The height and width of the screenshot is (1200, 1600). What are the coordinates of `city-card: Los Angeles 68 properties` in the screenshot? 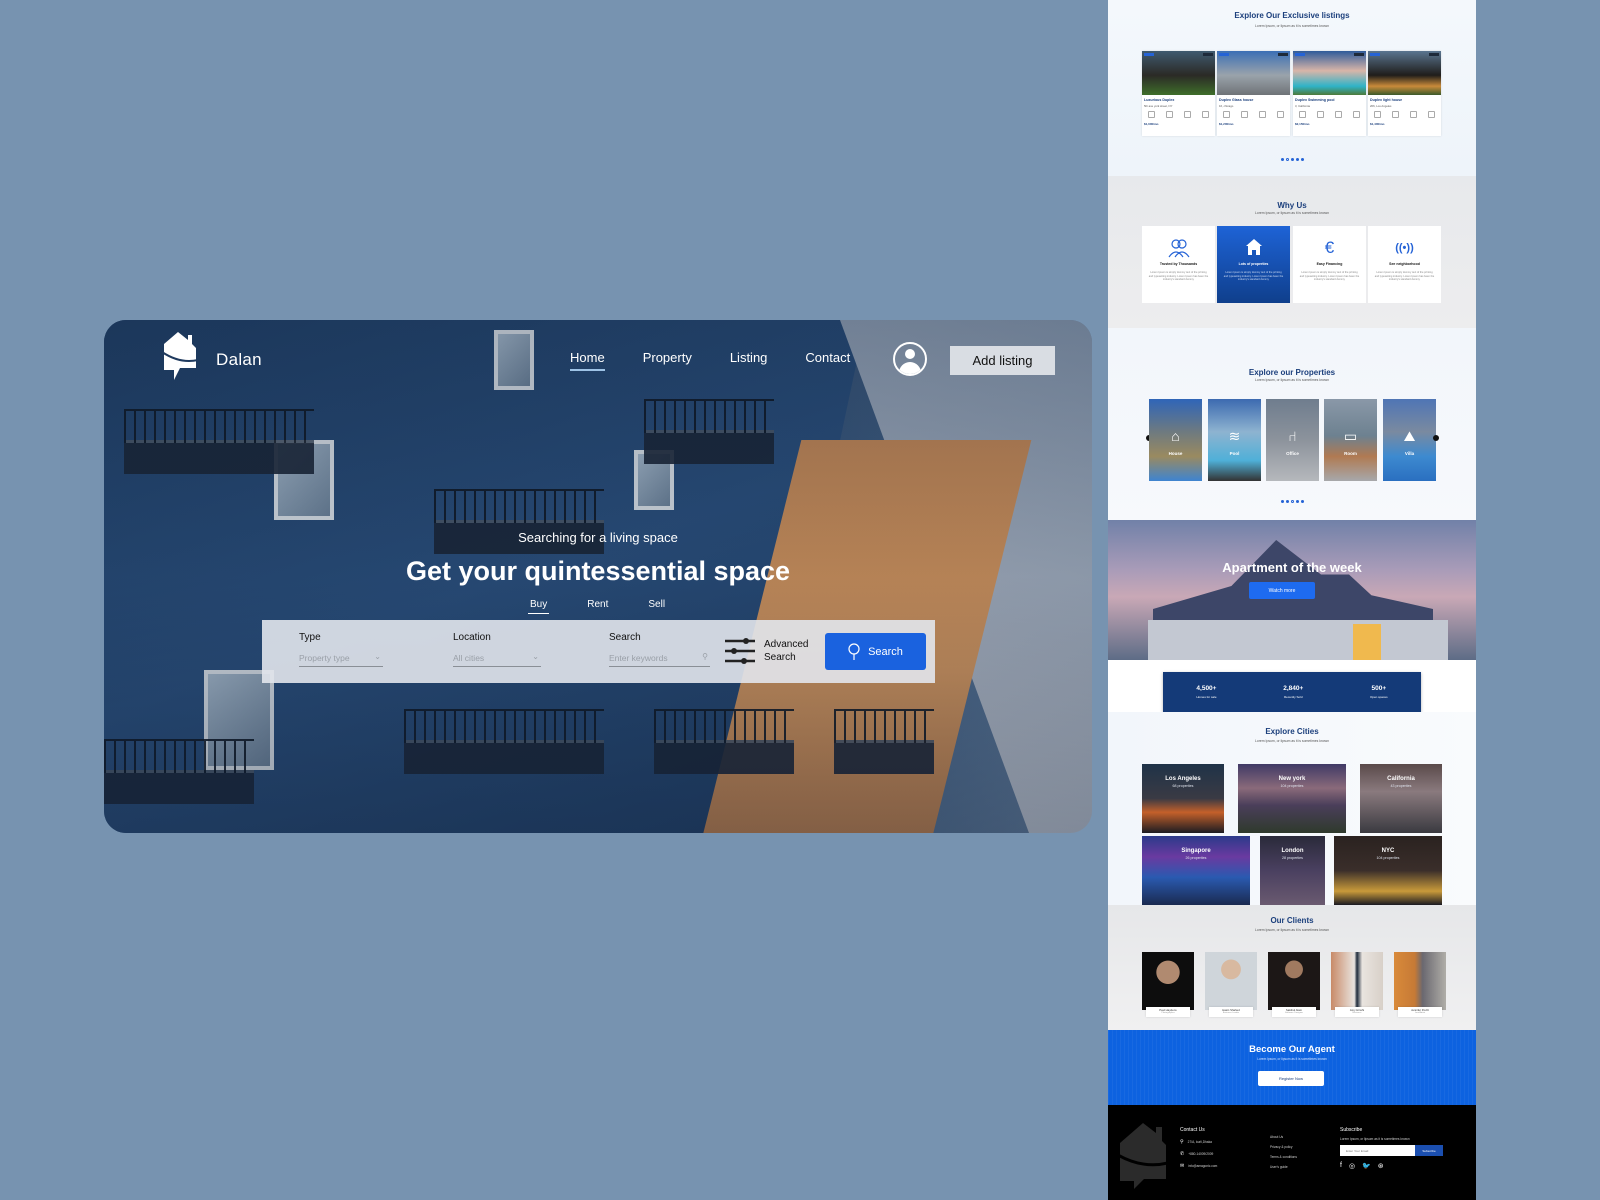 It's located at (1183, 798).